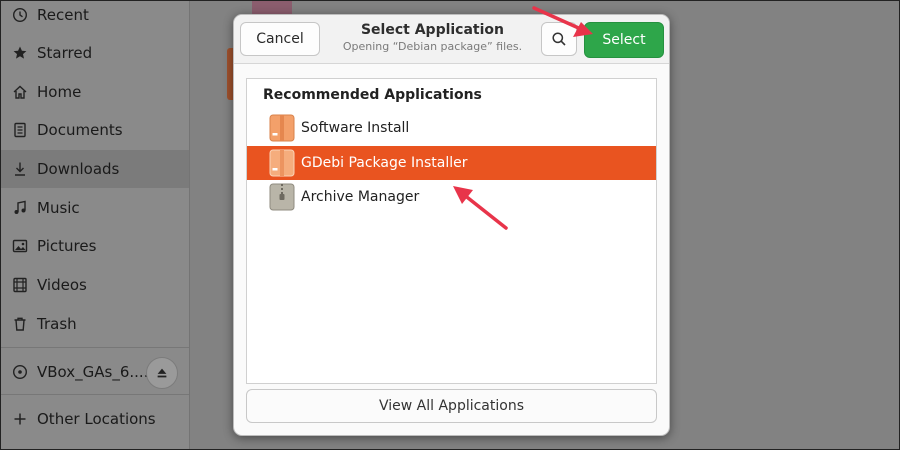  I want to click on picture-icon, so click(20, 246).